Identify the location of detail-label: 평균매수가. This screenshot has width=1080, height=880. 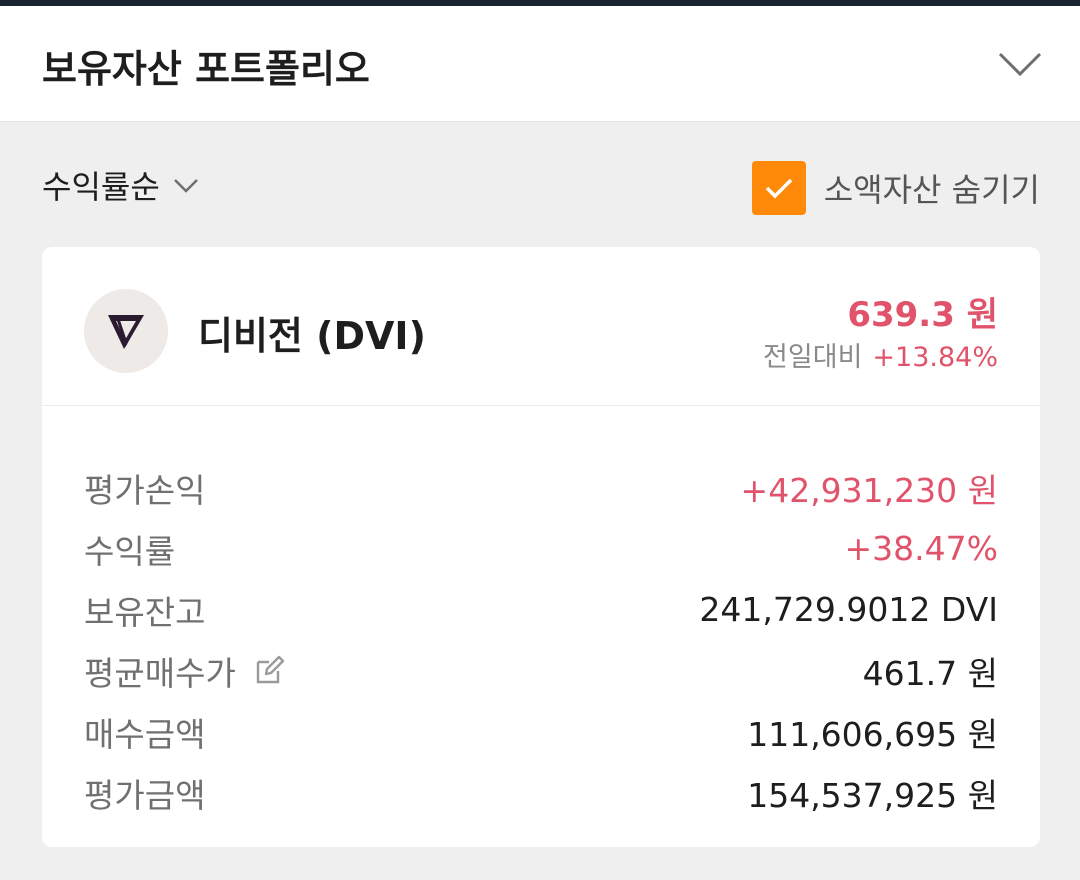
(160, 673).